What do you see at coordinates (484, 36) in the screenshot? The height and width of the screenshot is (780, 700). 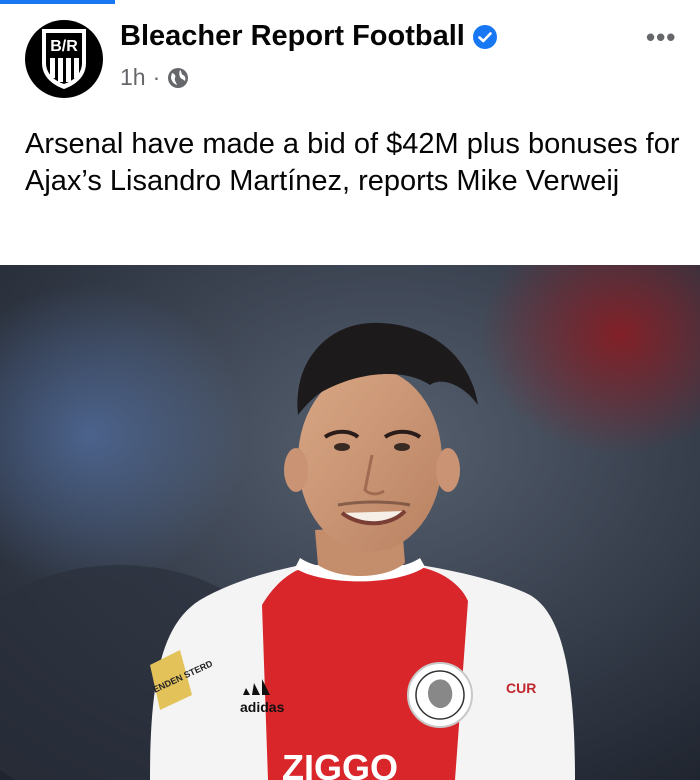 I see `verified-badge-icon` at bounding box center [484, 36].